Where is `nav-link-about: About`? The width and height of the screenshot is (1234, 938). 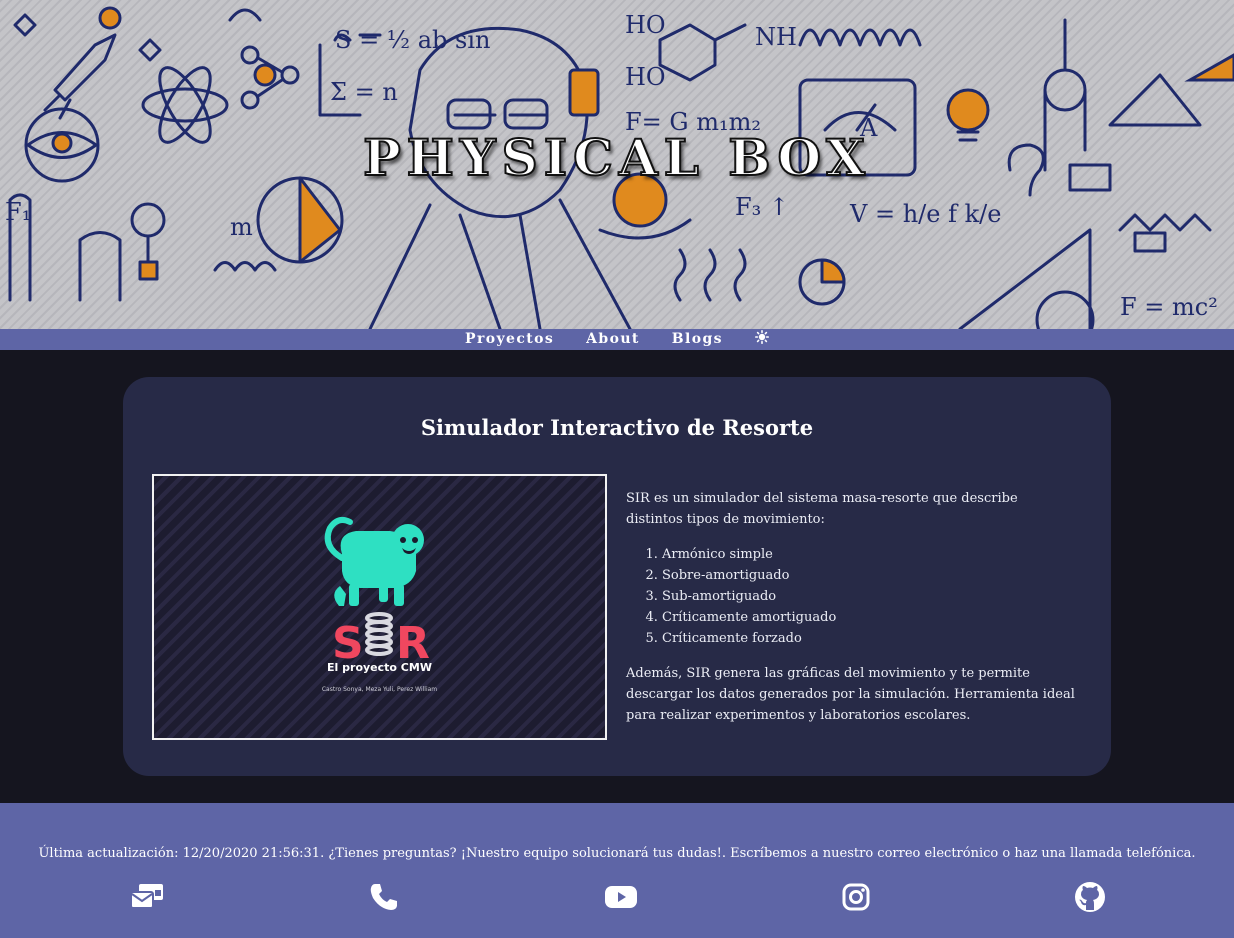 nav-link-about: About is located at coordinates (613, 339).